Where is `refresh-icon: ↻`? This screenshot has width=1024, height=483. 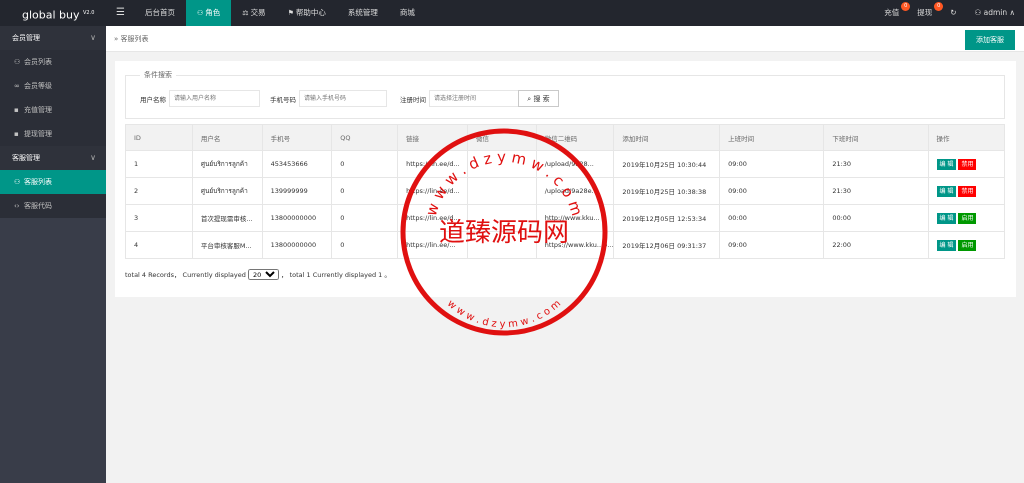
refresh-icon: ↻ is located at coordinates (953, 13).